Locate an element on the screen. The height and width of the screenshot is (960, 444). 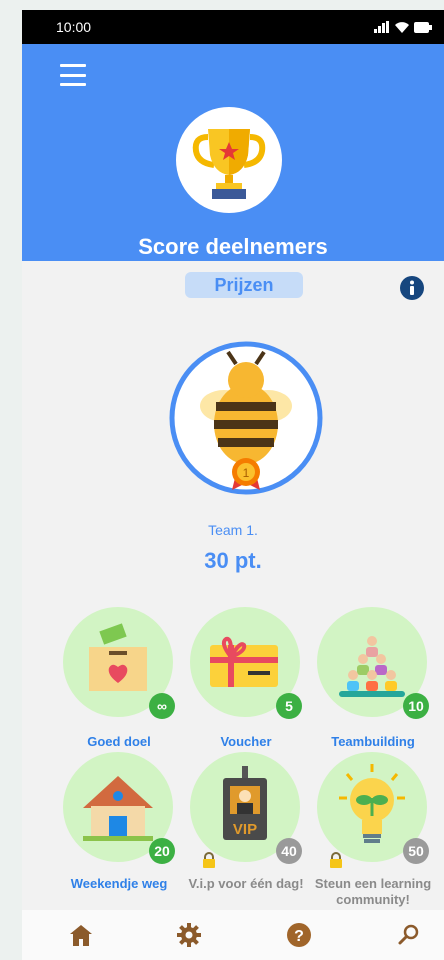
tab-prijzen: Prijzen is located at coordinates (244, 285).